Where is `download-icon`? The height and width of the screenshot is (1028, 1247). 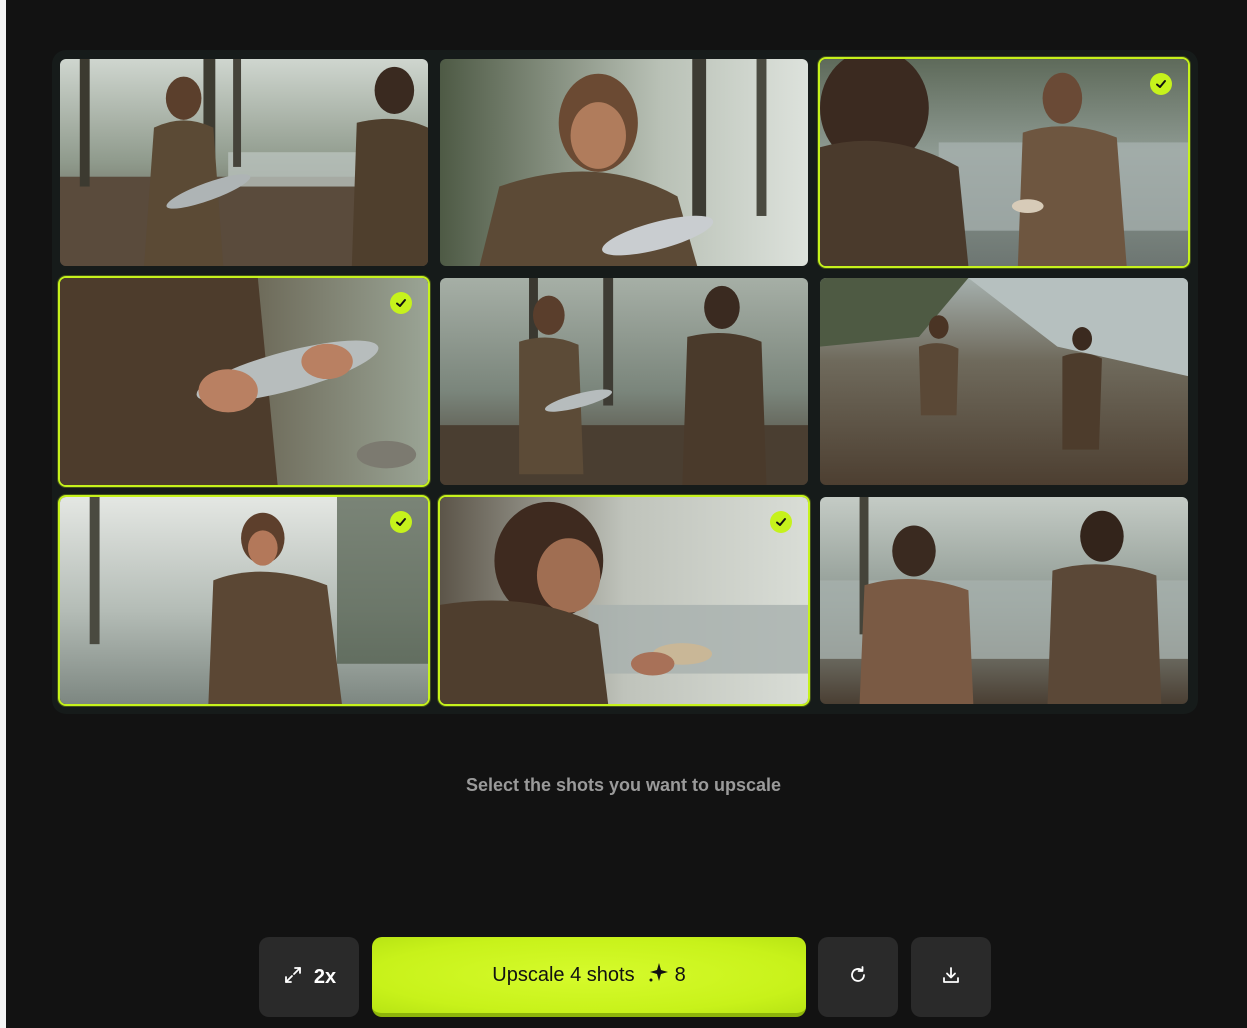
download-icon is located at coordinates (951, 977).